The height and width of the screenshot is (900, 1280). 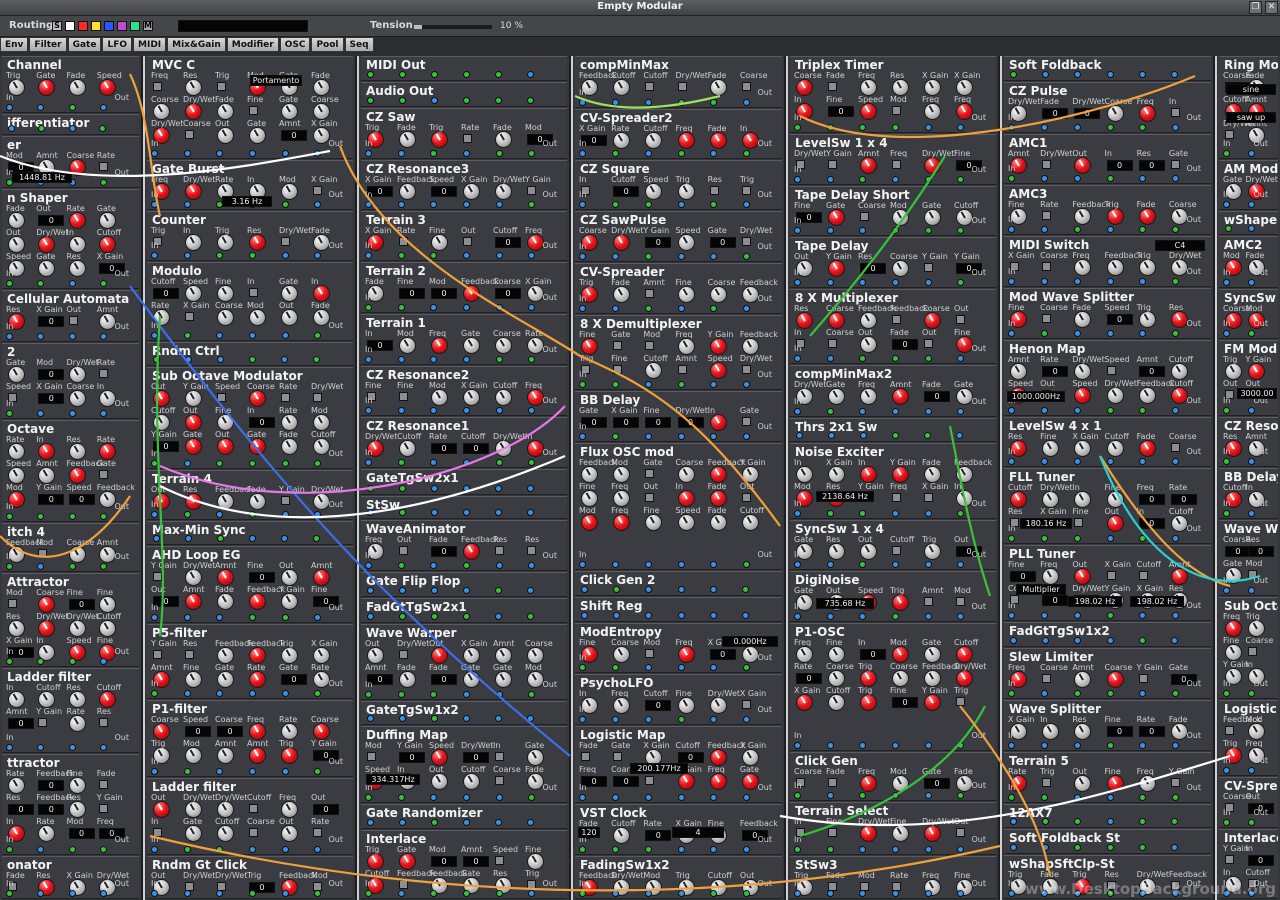 I want to click on ring-wav-b-display: saw up, so click(x=1251, y=117).